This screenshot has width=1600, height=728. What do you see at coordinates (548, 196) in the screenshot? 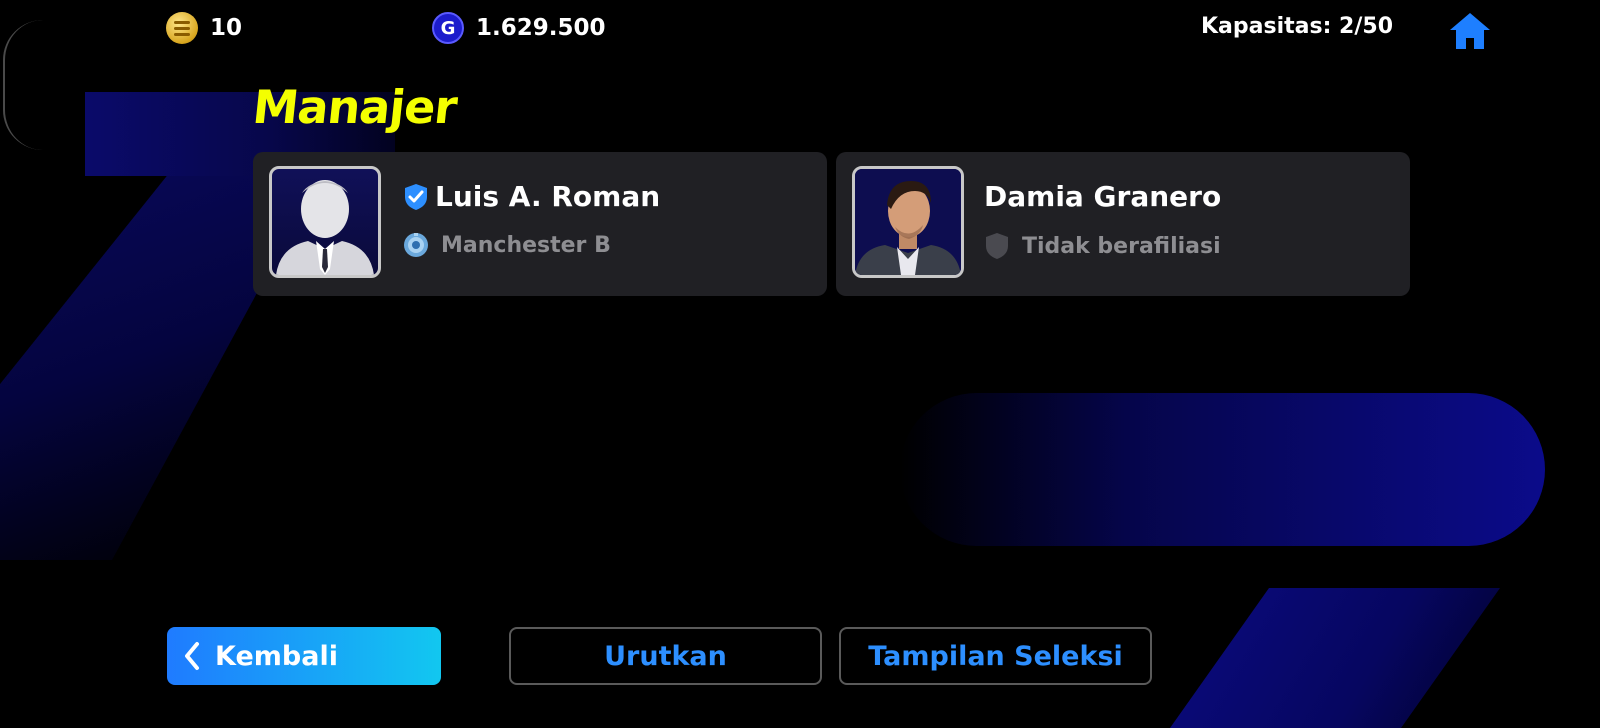
I see `manager-name: Luis A. Roman` at bounding box center [548, 196].